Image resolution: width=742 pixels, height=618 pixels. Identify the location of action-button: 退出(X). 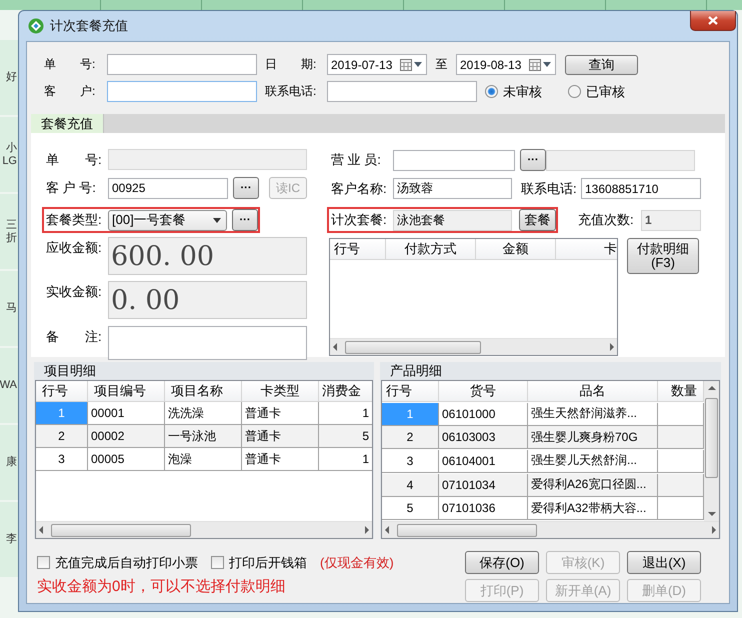
(664, 562).